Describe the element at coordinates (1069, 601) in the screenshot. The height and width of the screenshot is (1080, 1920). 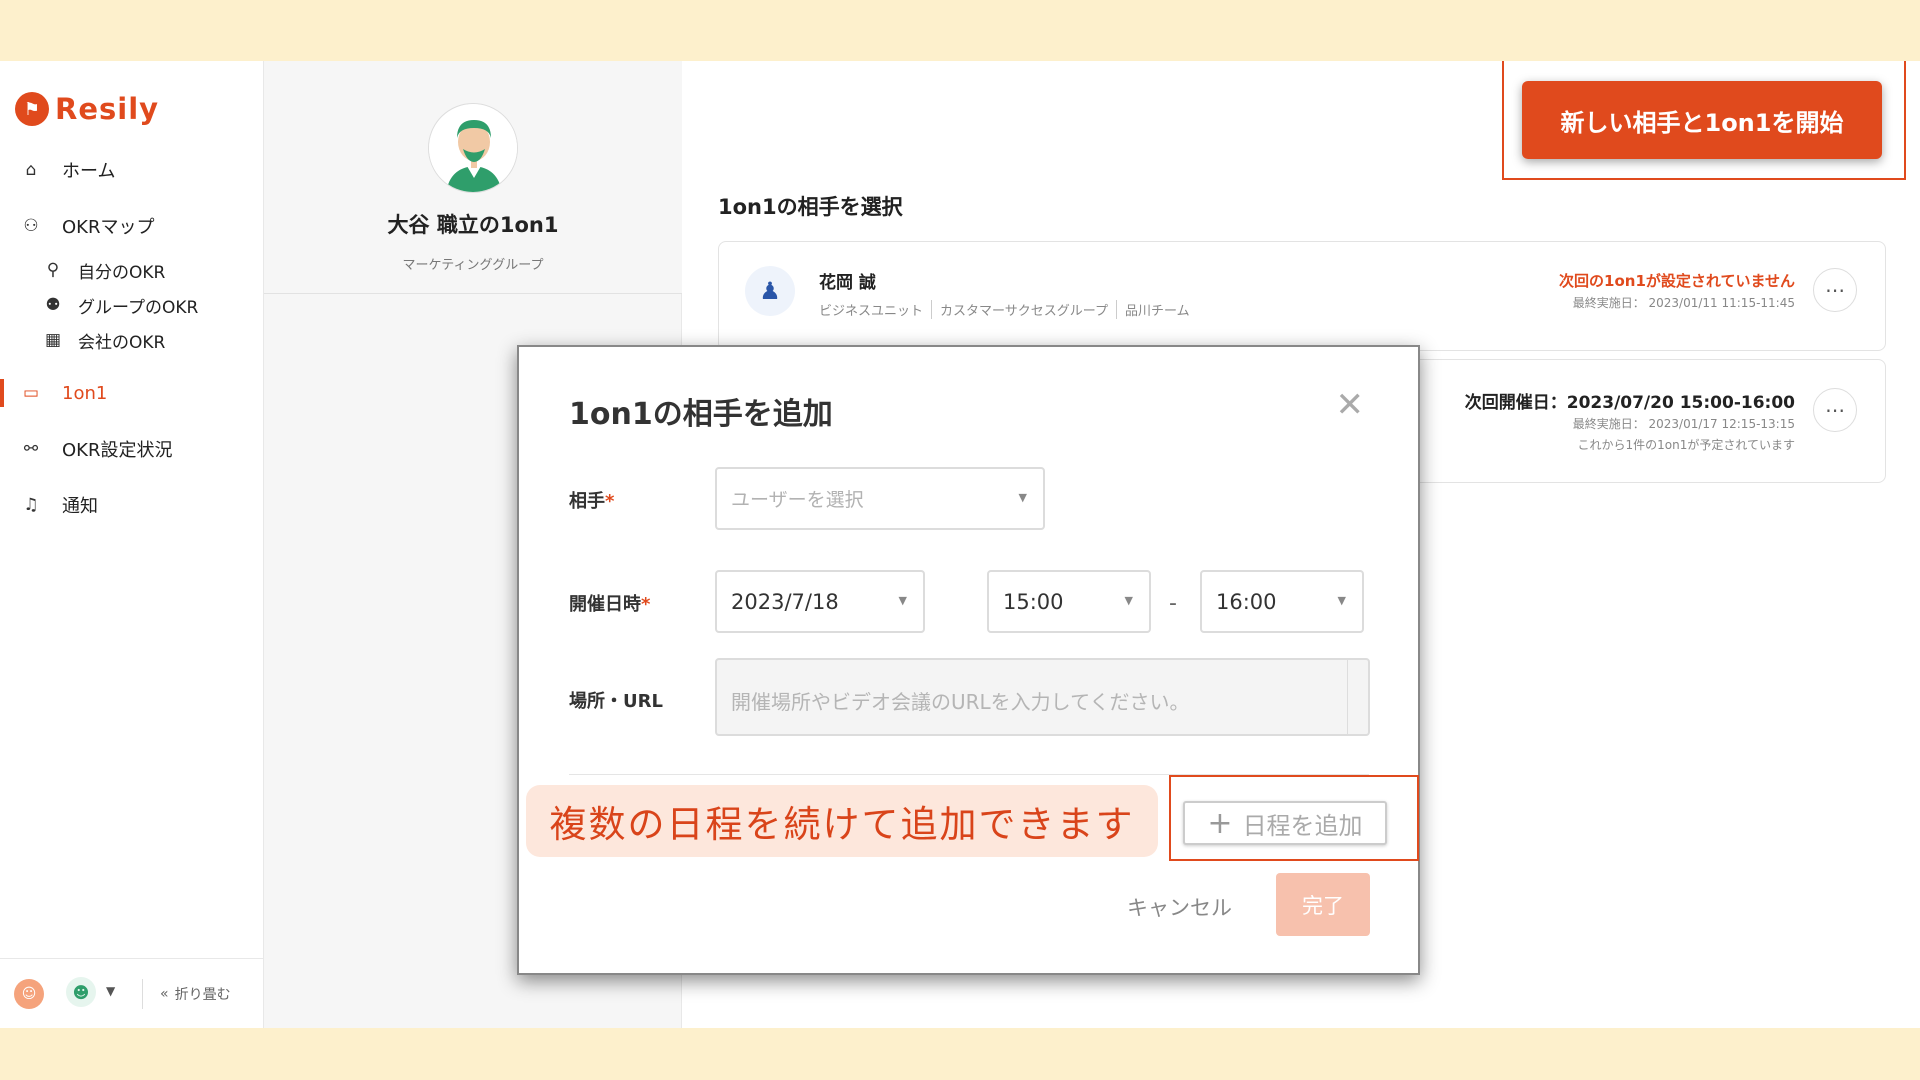
I see `start-time-select: 15:00 ▼` at that location.